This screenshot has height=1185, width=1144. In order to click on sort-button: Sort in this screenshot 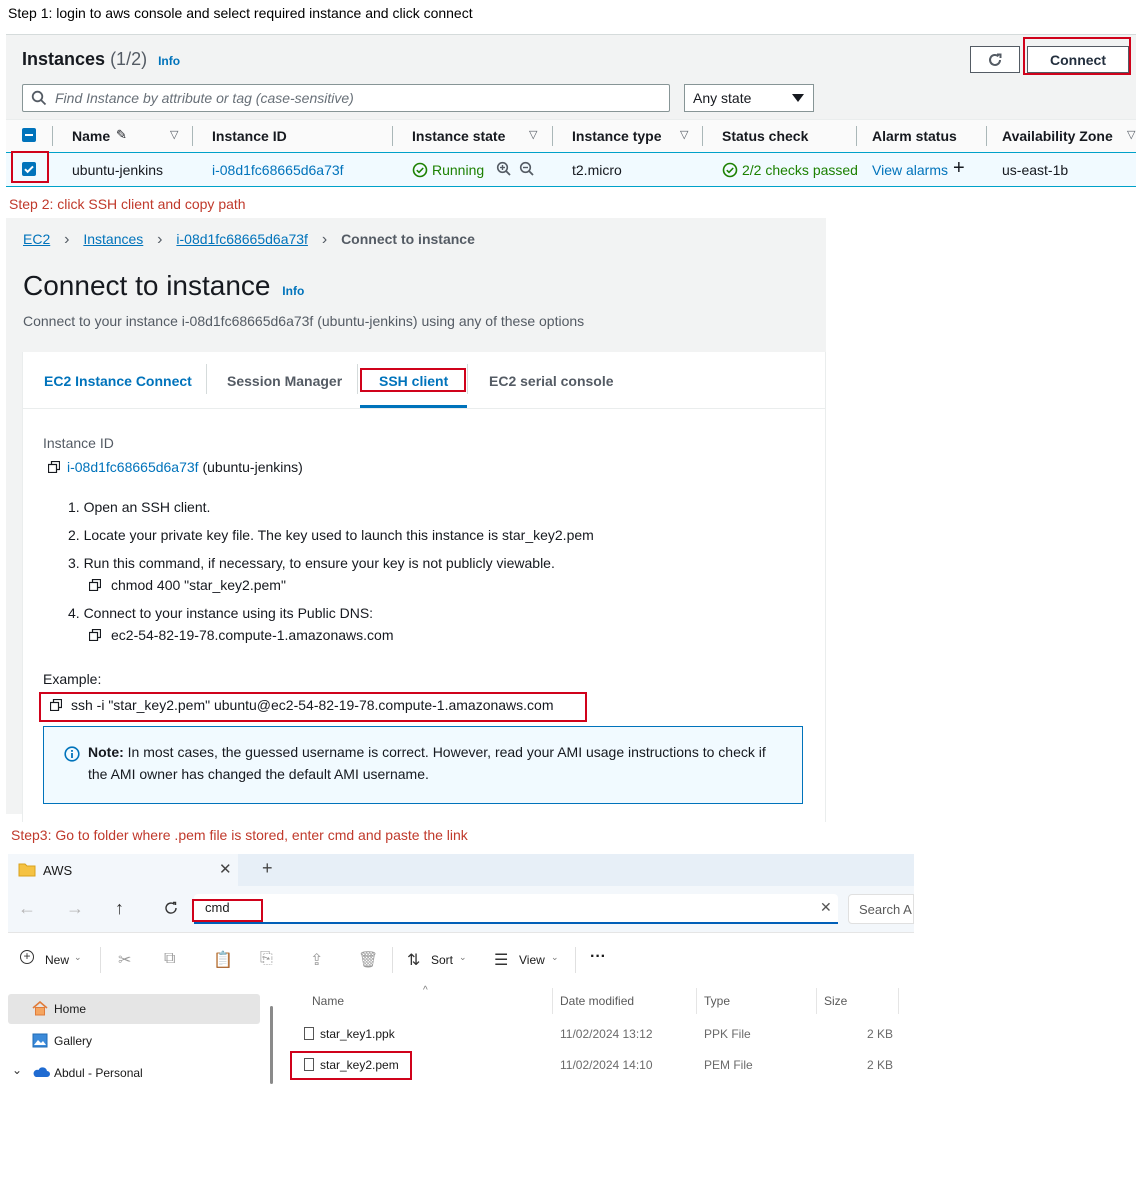, I will do `click(442, 960)`.